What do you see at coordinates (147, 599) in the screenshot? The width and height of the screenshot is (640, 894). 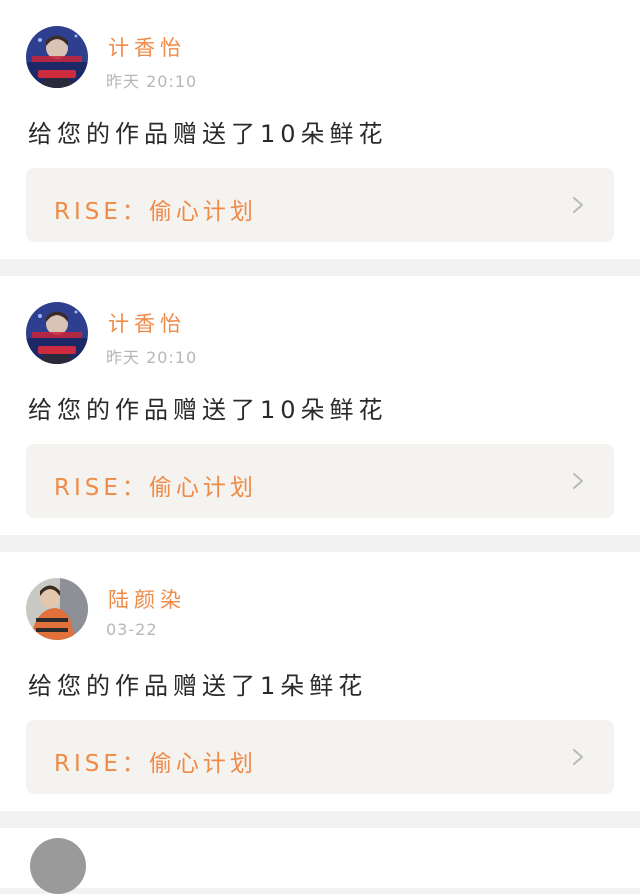 I see `user-name: 陆颜染` at bounding box center [147, 599].